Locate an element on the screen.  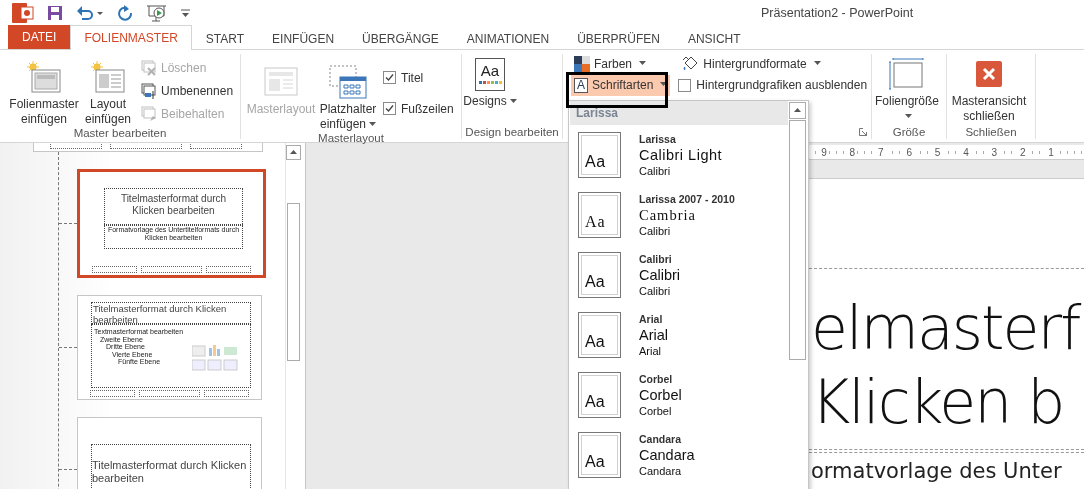
ribbon-button: Layout einfügen is located at coordinates (108, 92).